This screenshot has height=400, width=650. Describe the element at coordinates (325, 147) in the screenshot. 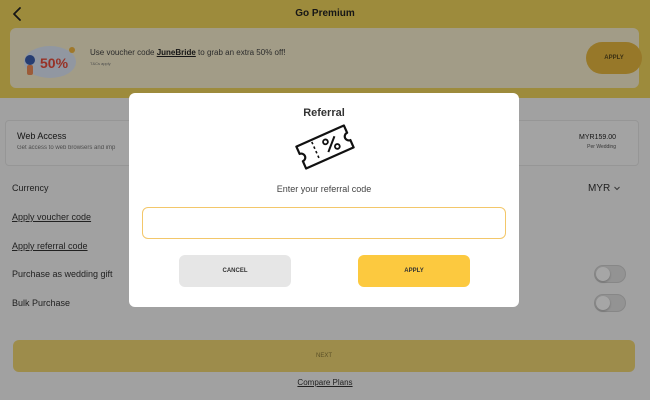

I see `discount-ticket-icon` at that location.